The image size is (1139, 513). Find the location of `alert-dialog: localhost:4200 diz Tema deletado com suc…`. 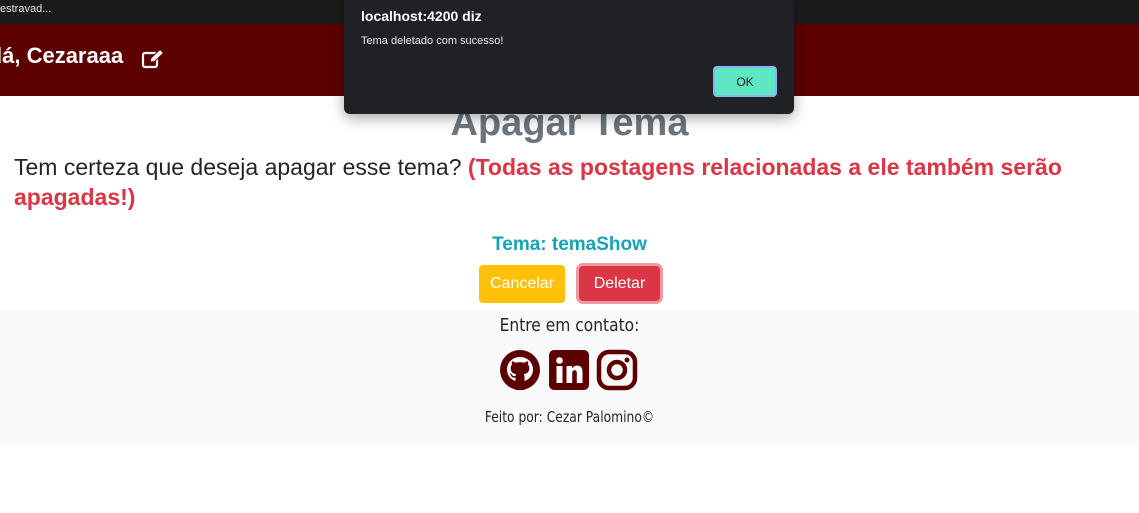

alert-dialog: localhost:4200 diz Tema deletado com suc… is located at coordinates (569, 57).